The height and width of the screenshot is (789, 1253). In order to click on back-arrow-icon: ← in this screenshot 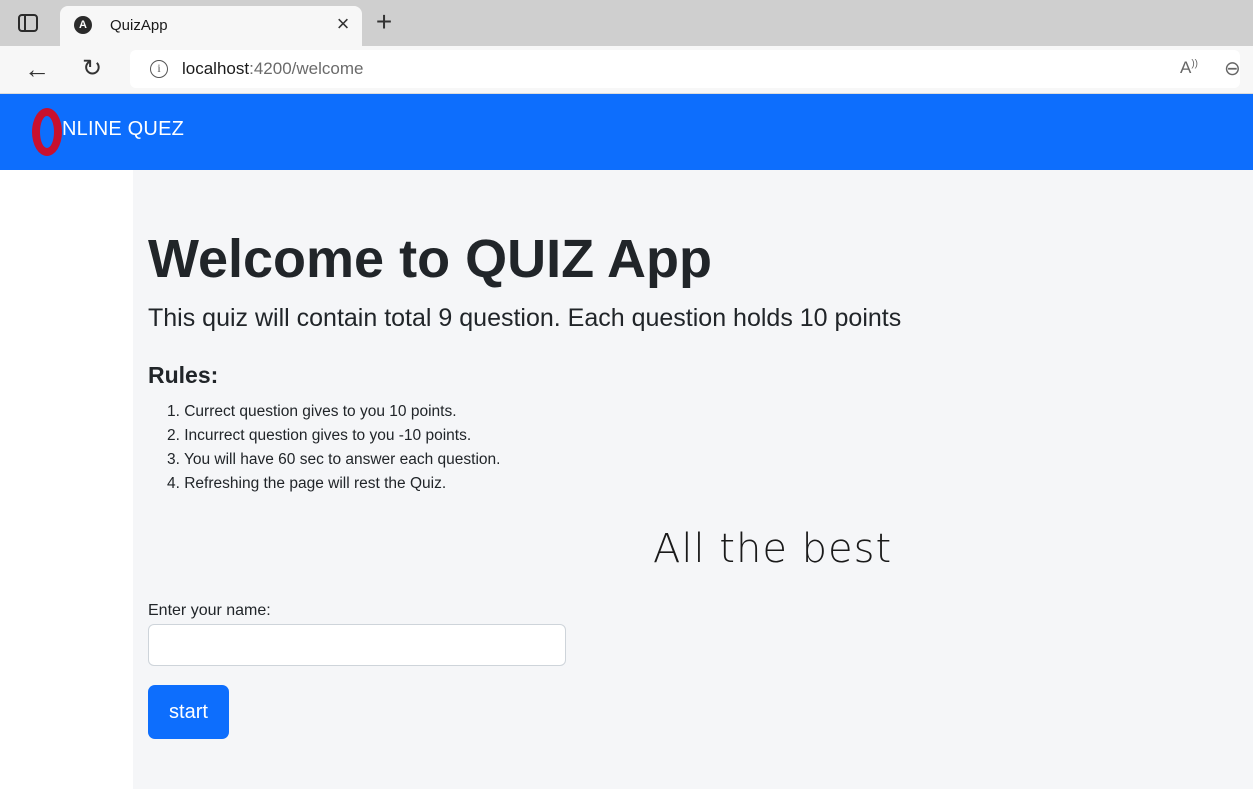, I will do `click(37, 69)`.